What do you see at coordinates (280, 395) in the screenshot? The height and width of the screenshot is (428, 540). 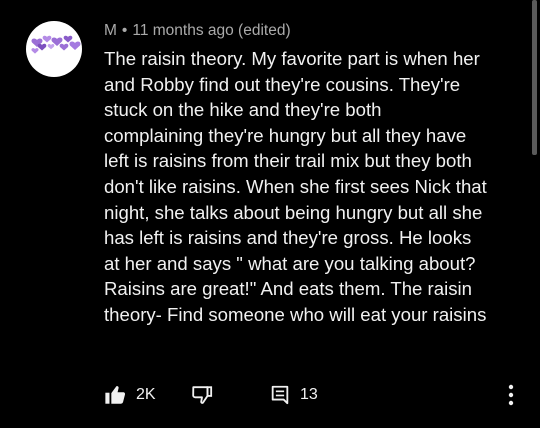 I see `comment-icon` at bounding box center [280, 395].